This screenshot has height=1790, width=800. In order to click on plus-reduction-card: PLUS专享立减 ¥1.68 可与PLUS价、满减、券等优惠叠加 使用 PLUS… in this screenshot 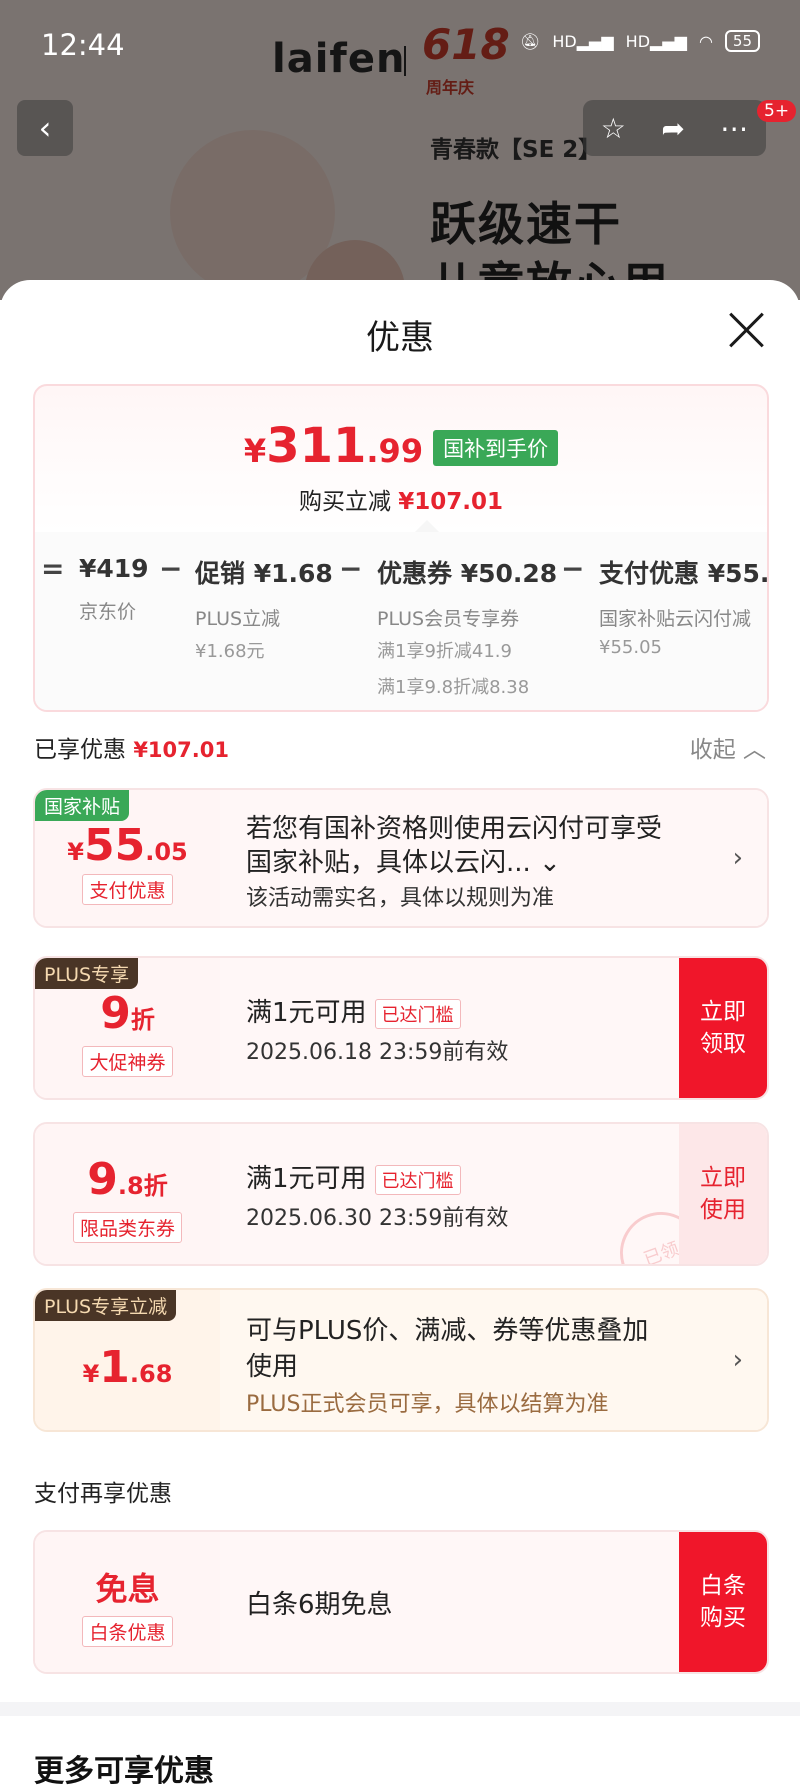, I will do `click(401, 1360)`.